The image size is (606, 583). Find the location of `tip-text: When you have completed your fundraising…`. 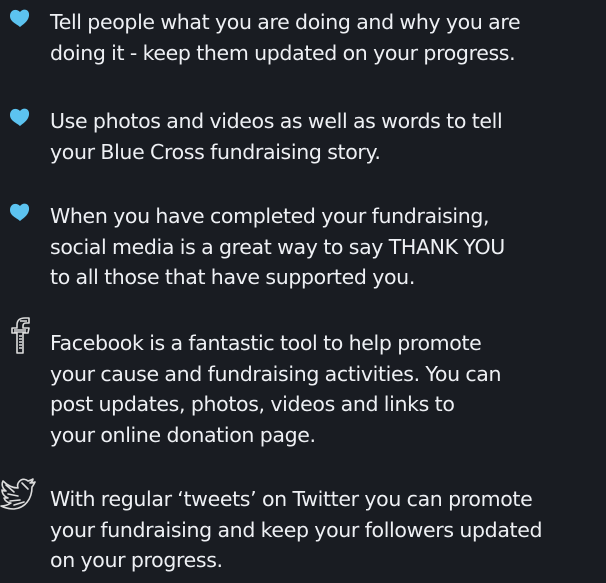

tip-text: When you have completed your fundraising… is located at coordinates (277, 246).